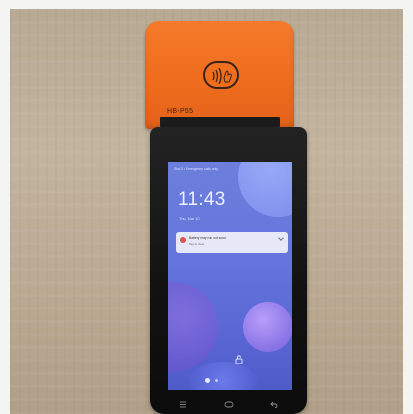 This screenshot has height=414, width=413. I want to click on contactless-icon, so click(221, 75).